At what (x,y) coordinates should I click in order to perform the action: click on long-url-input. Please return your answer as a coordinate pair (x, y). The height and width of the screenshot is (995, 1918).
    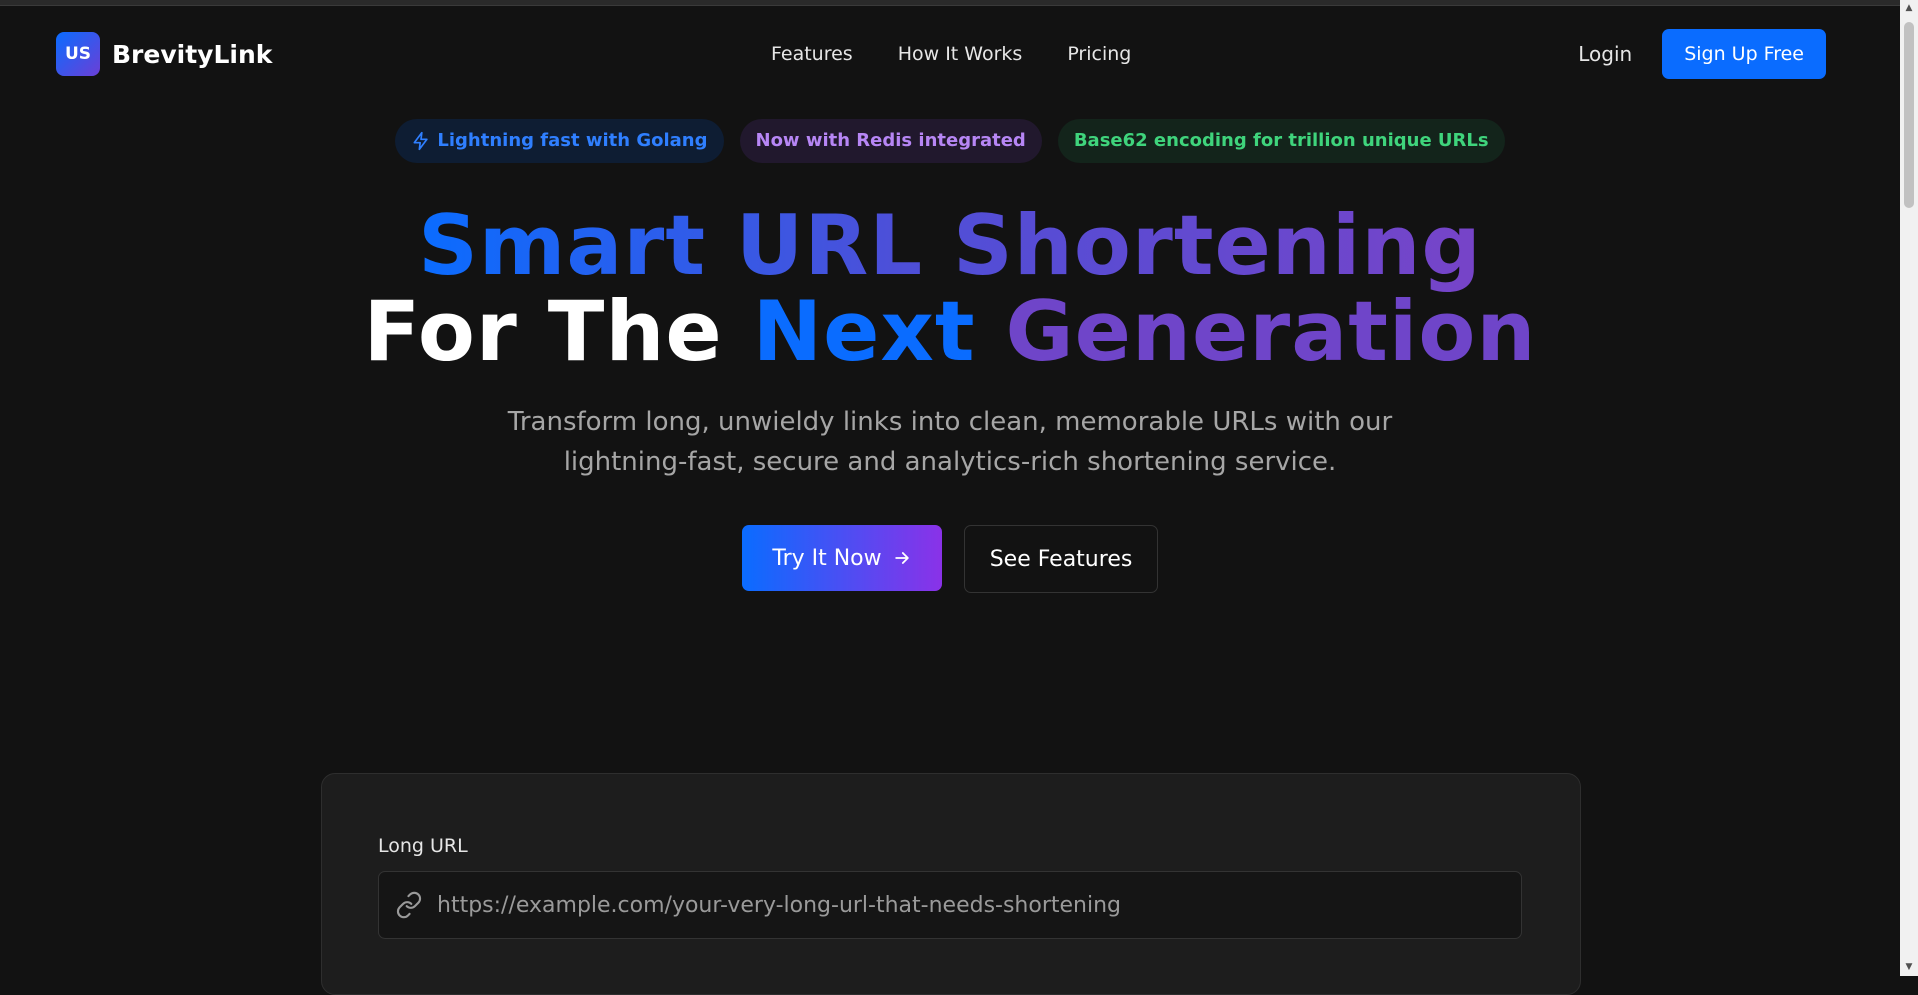
    Looking at the image, I should click on (978, 905).